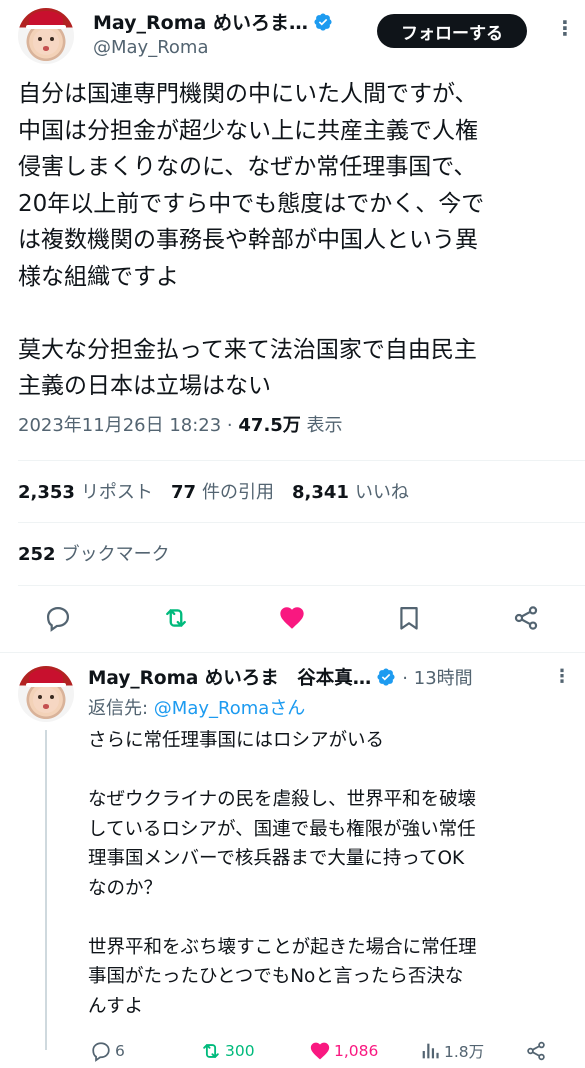 The width and height of the screenshot is (585, 1068). I want to click on likes-stat: 8,341 いいね, so click(350, 491).